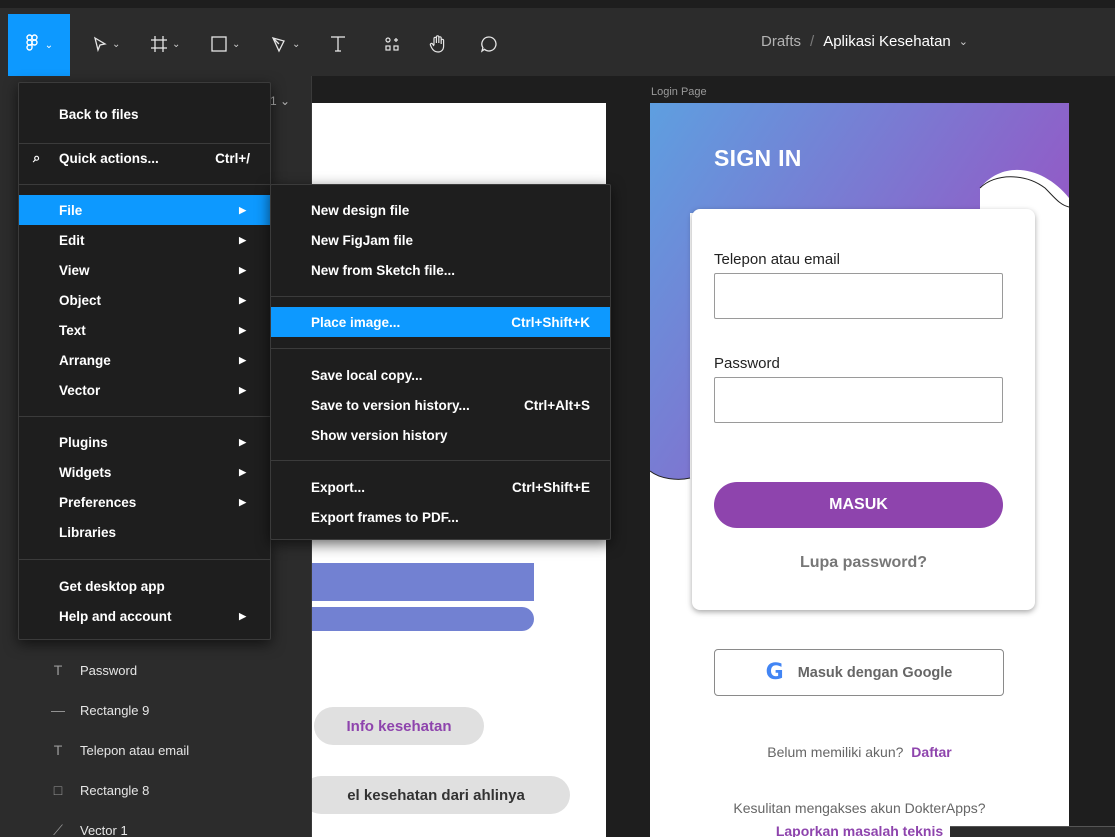  I want to click on menu-item-show-version-history: Show version history, so click(440, 435).